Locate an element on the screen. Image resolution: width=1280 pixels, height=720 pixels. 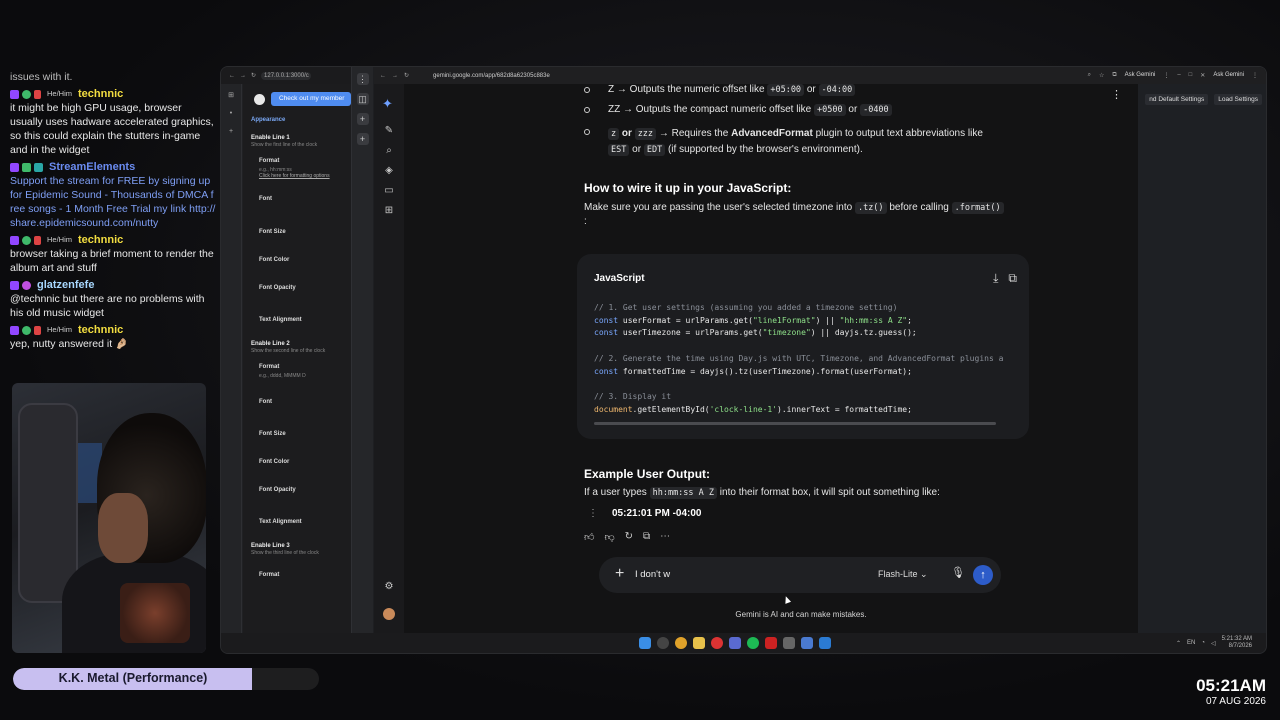
sidebar-icon: ⊞ is located at coordinates (231, 96).